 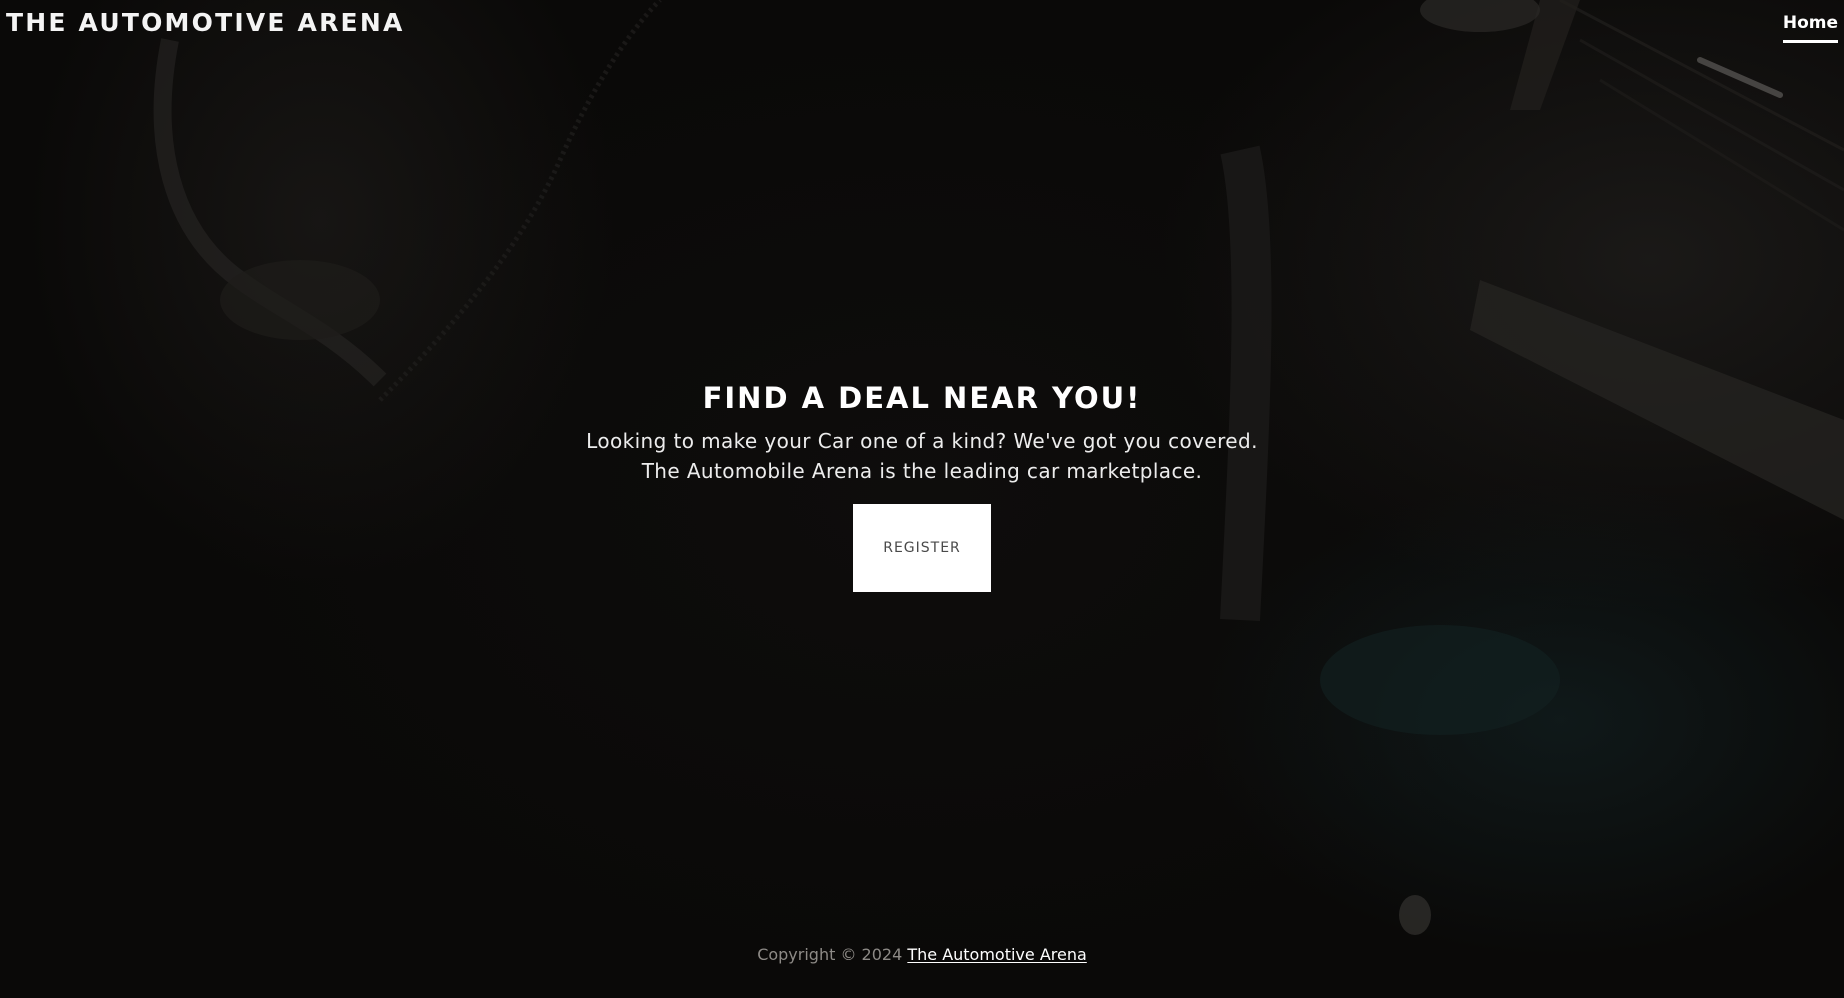 What do you see at coordinates (922, 548) in the screenshot?
I see `register-button: REGISTER` at bounding box center [922, 548].